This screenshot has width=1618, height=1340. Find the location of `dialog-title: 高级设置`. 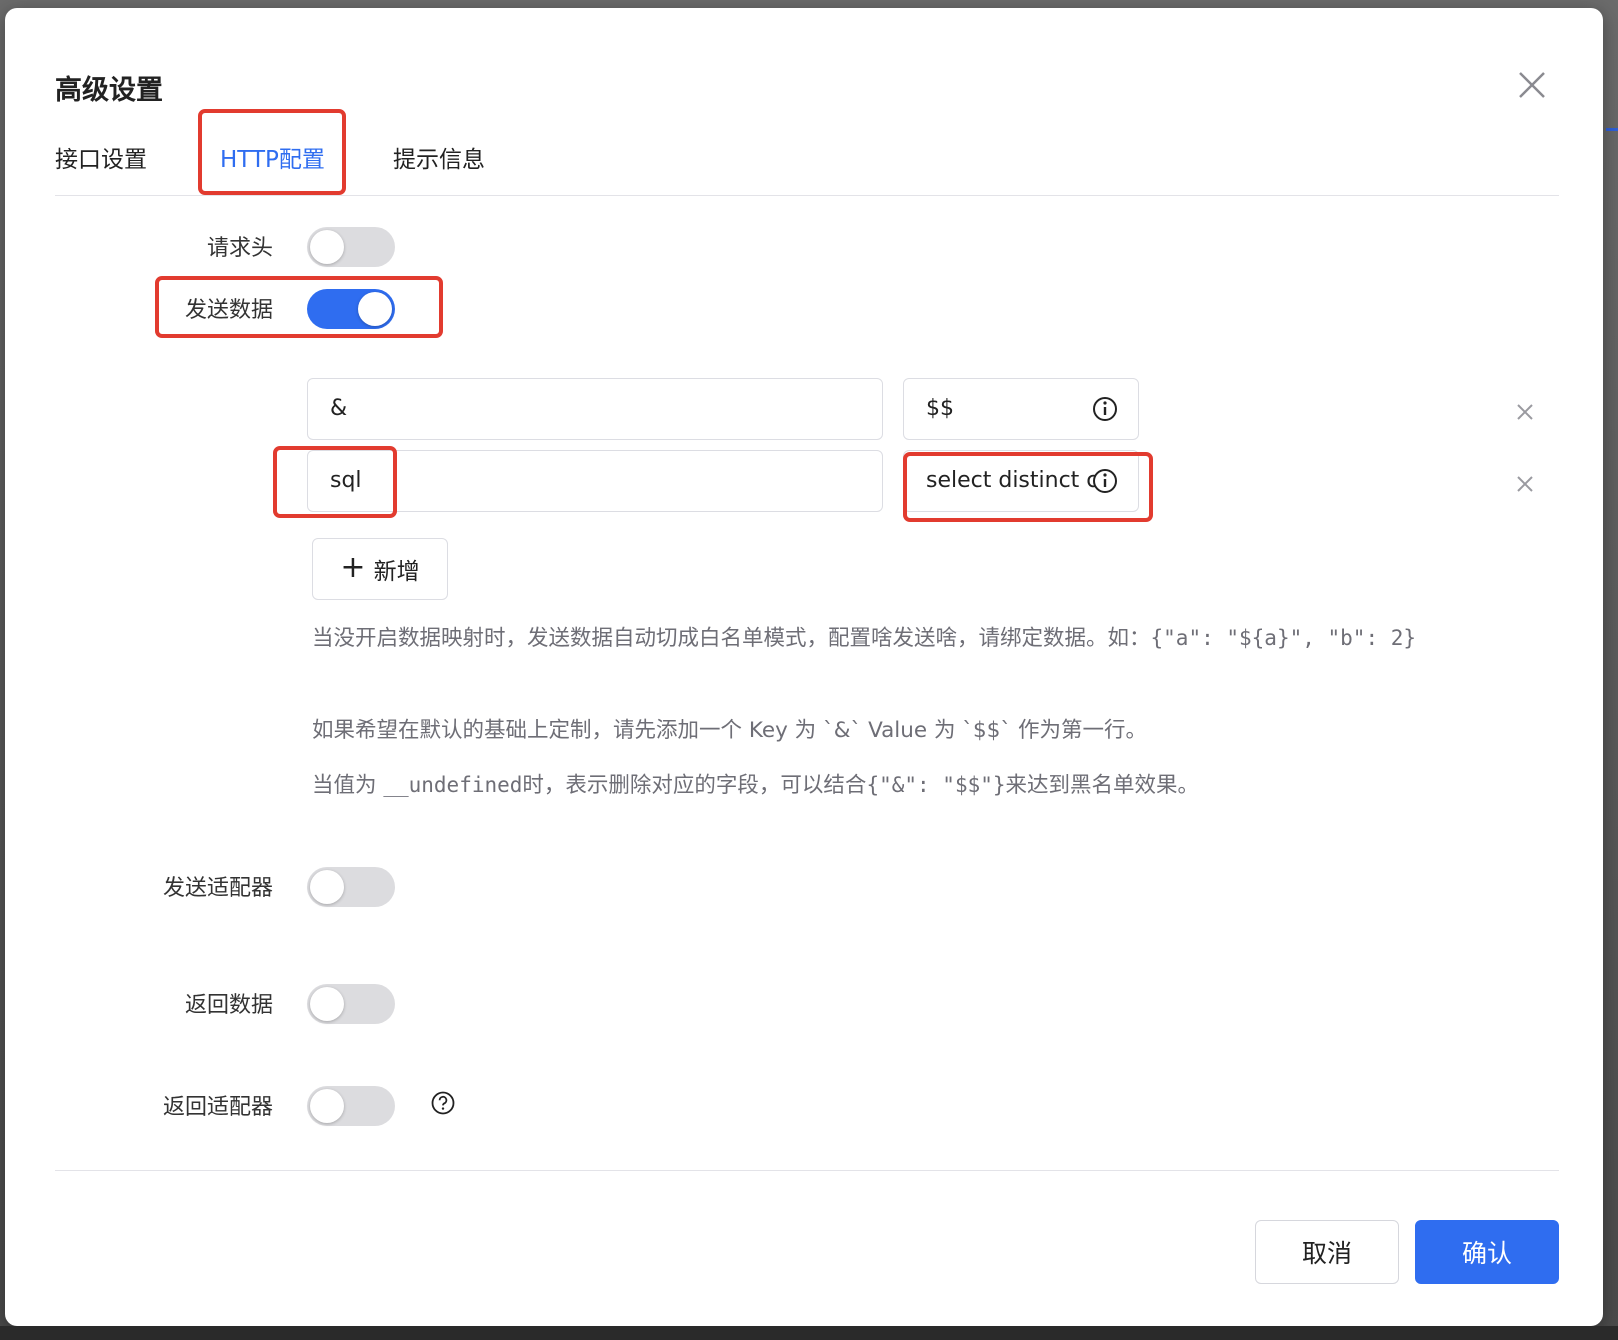

dialog-title: 高级设置 is located at coordinates (109, 90).